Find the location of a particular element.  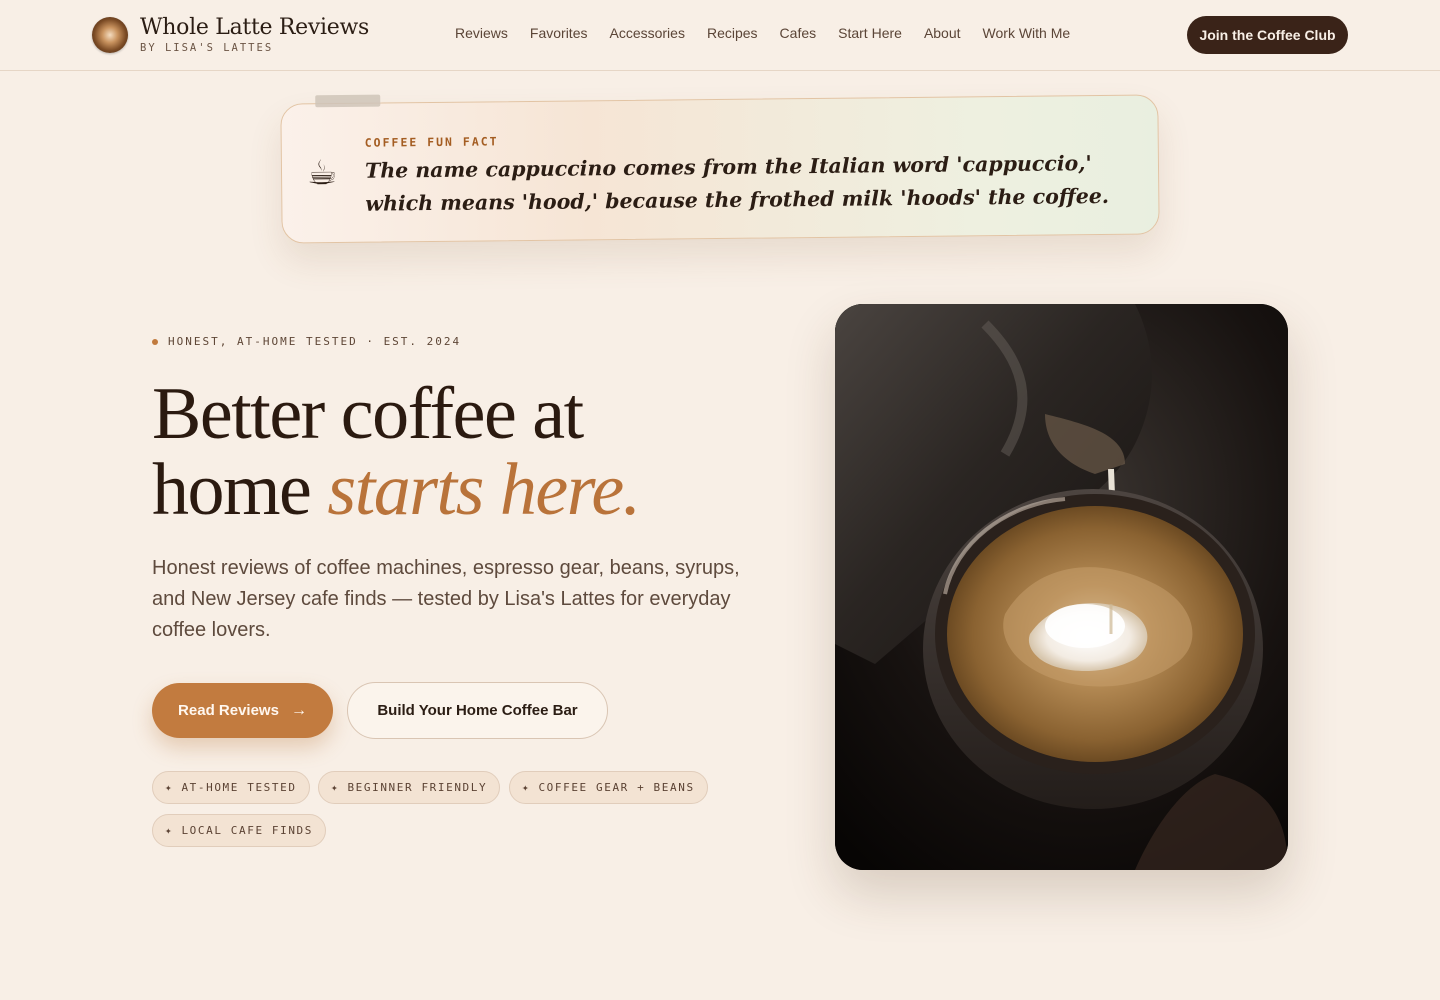

tag-local-cafe-finds: ✦ LOCAL CAFE FINDS is located at coordinates (239, 830).